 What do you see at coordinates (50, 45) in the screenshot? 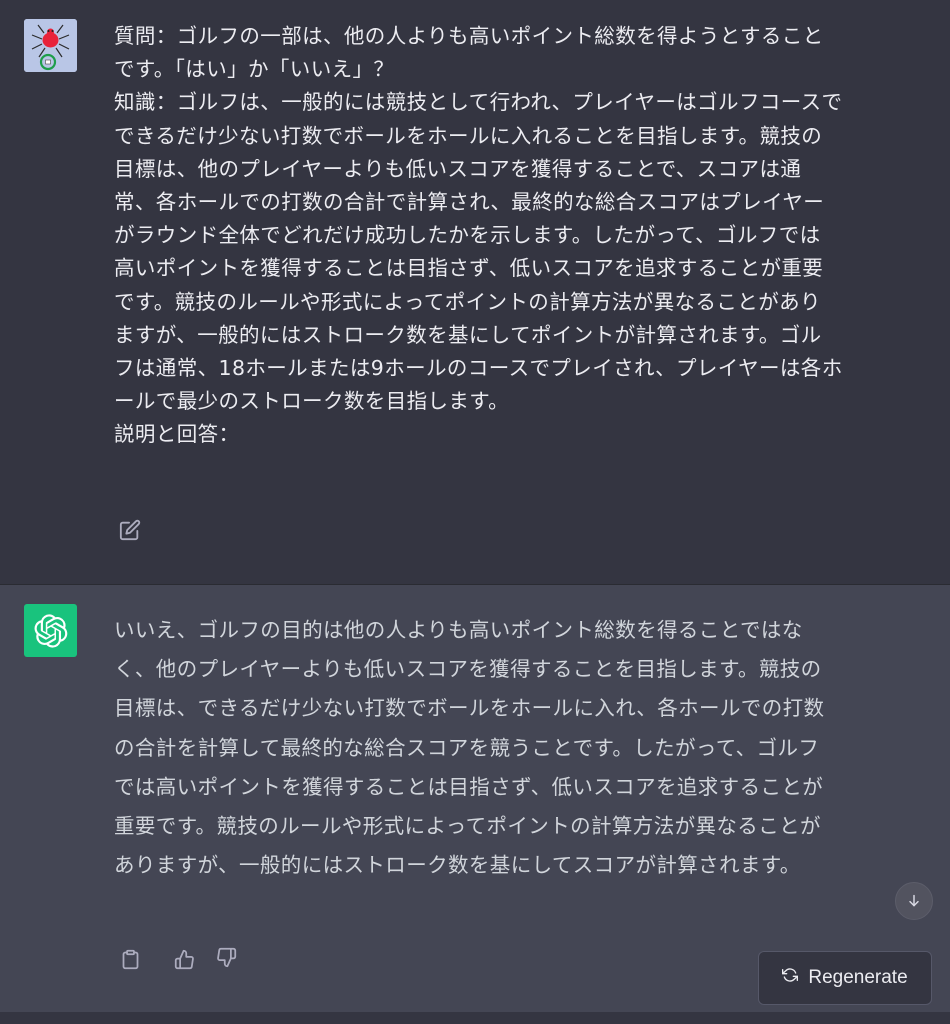
I see `spider-avatar-icon` at bounding box center [50, 45].